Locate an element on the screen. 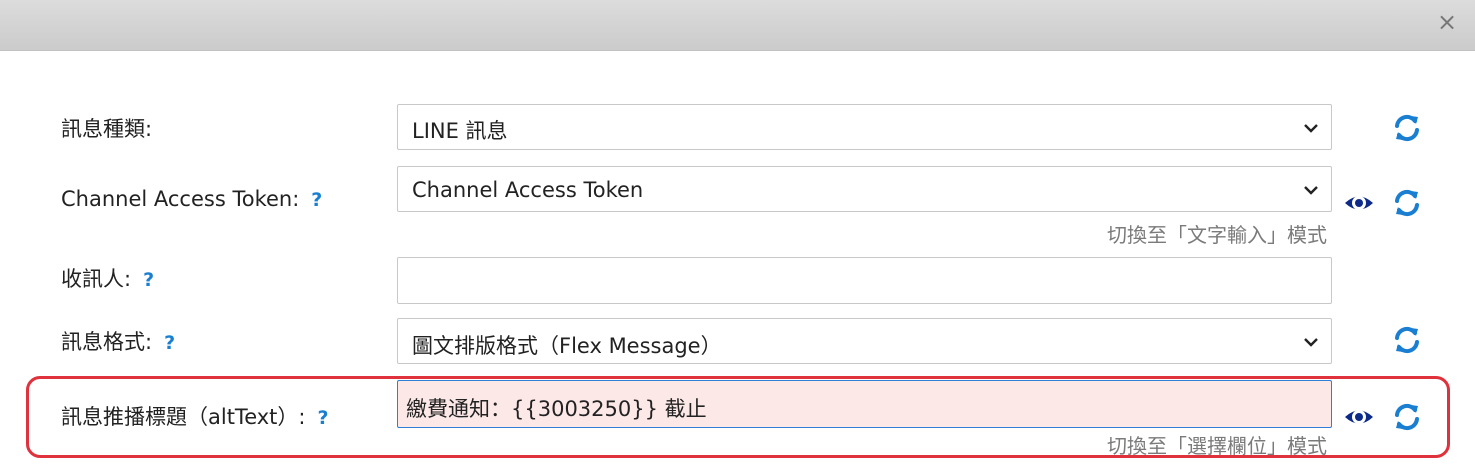  alt-text-label: 訊息推播標題（altText）:? is located at coordinates (195, 416).